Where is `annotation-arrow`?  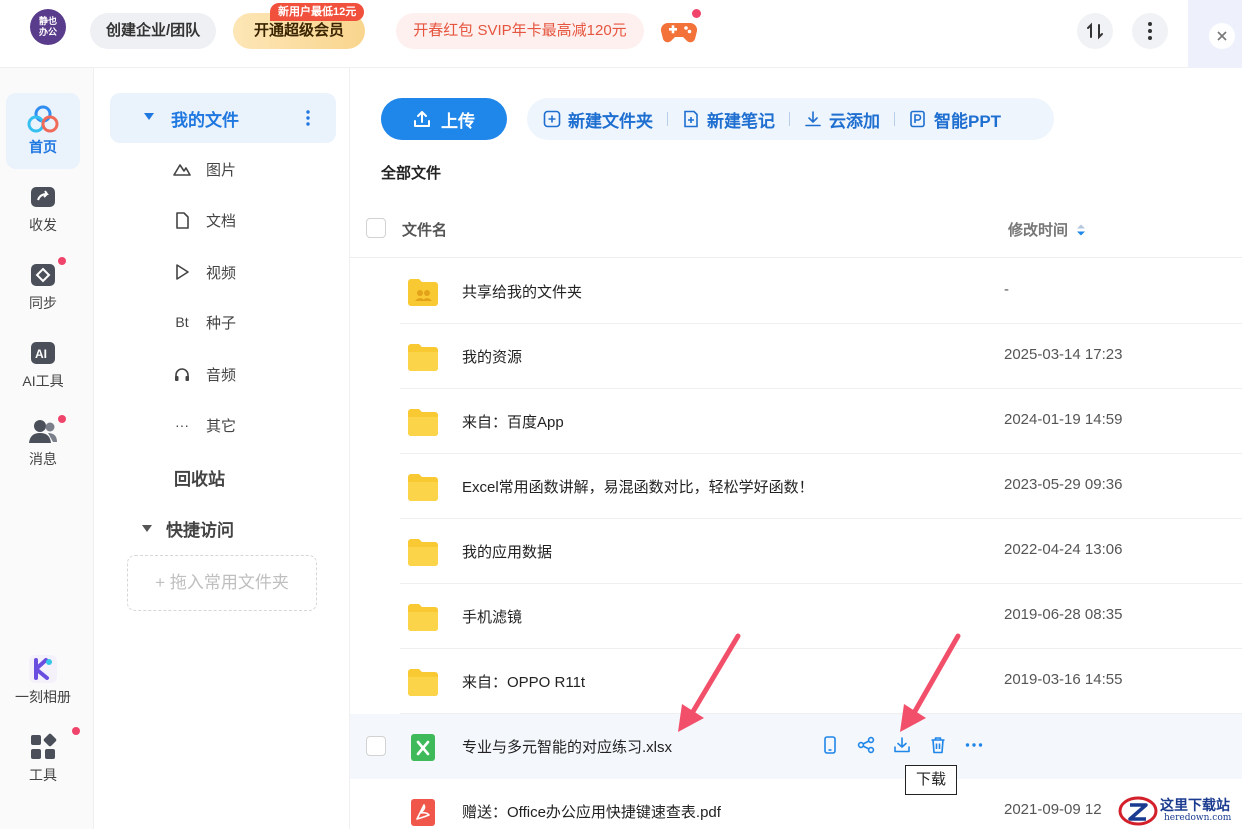
annotation-arrow is located at coordinates (709, 682).